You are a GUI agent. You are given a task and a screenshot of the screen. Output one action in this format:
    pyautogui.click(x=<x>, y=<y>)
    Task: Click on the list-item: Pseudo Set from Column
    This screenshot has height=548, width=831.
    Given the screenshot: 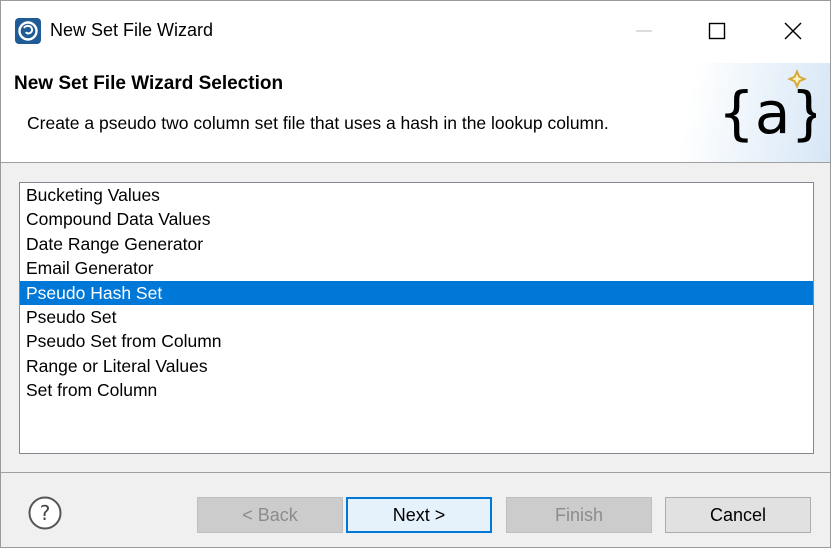 What is the action you would take?
    pyautogui.click(x=416, y=341)
    